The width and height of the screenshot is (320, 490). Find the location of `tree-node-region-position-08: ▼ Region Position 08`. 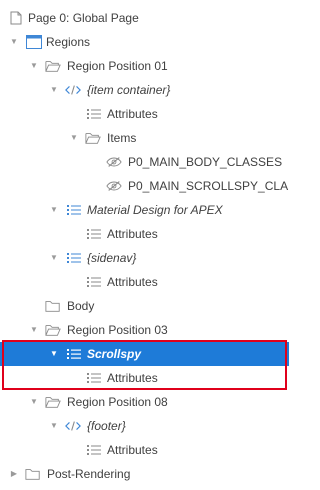

tree-node-region-position-08: ▼ Region Position 08 is located at coordinates (144, 402).